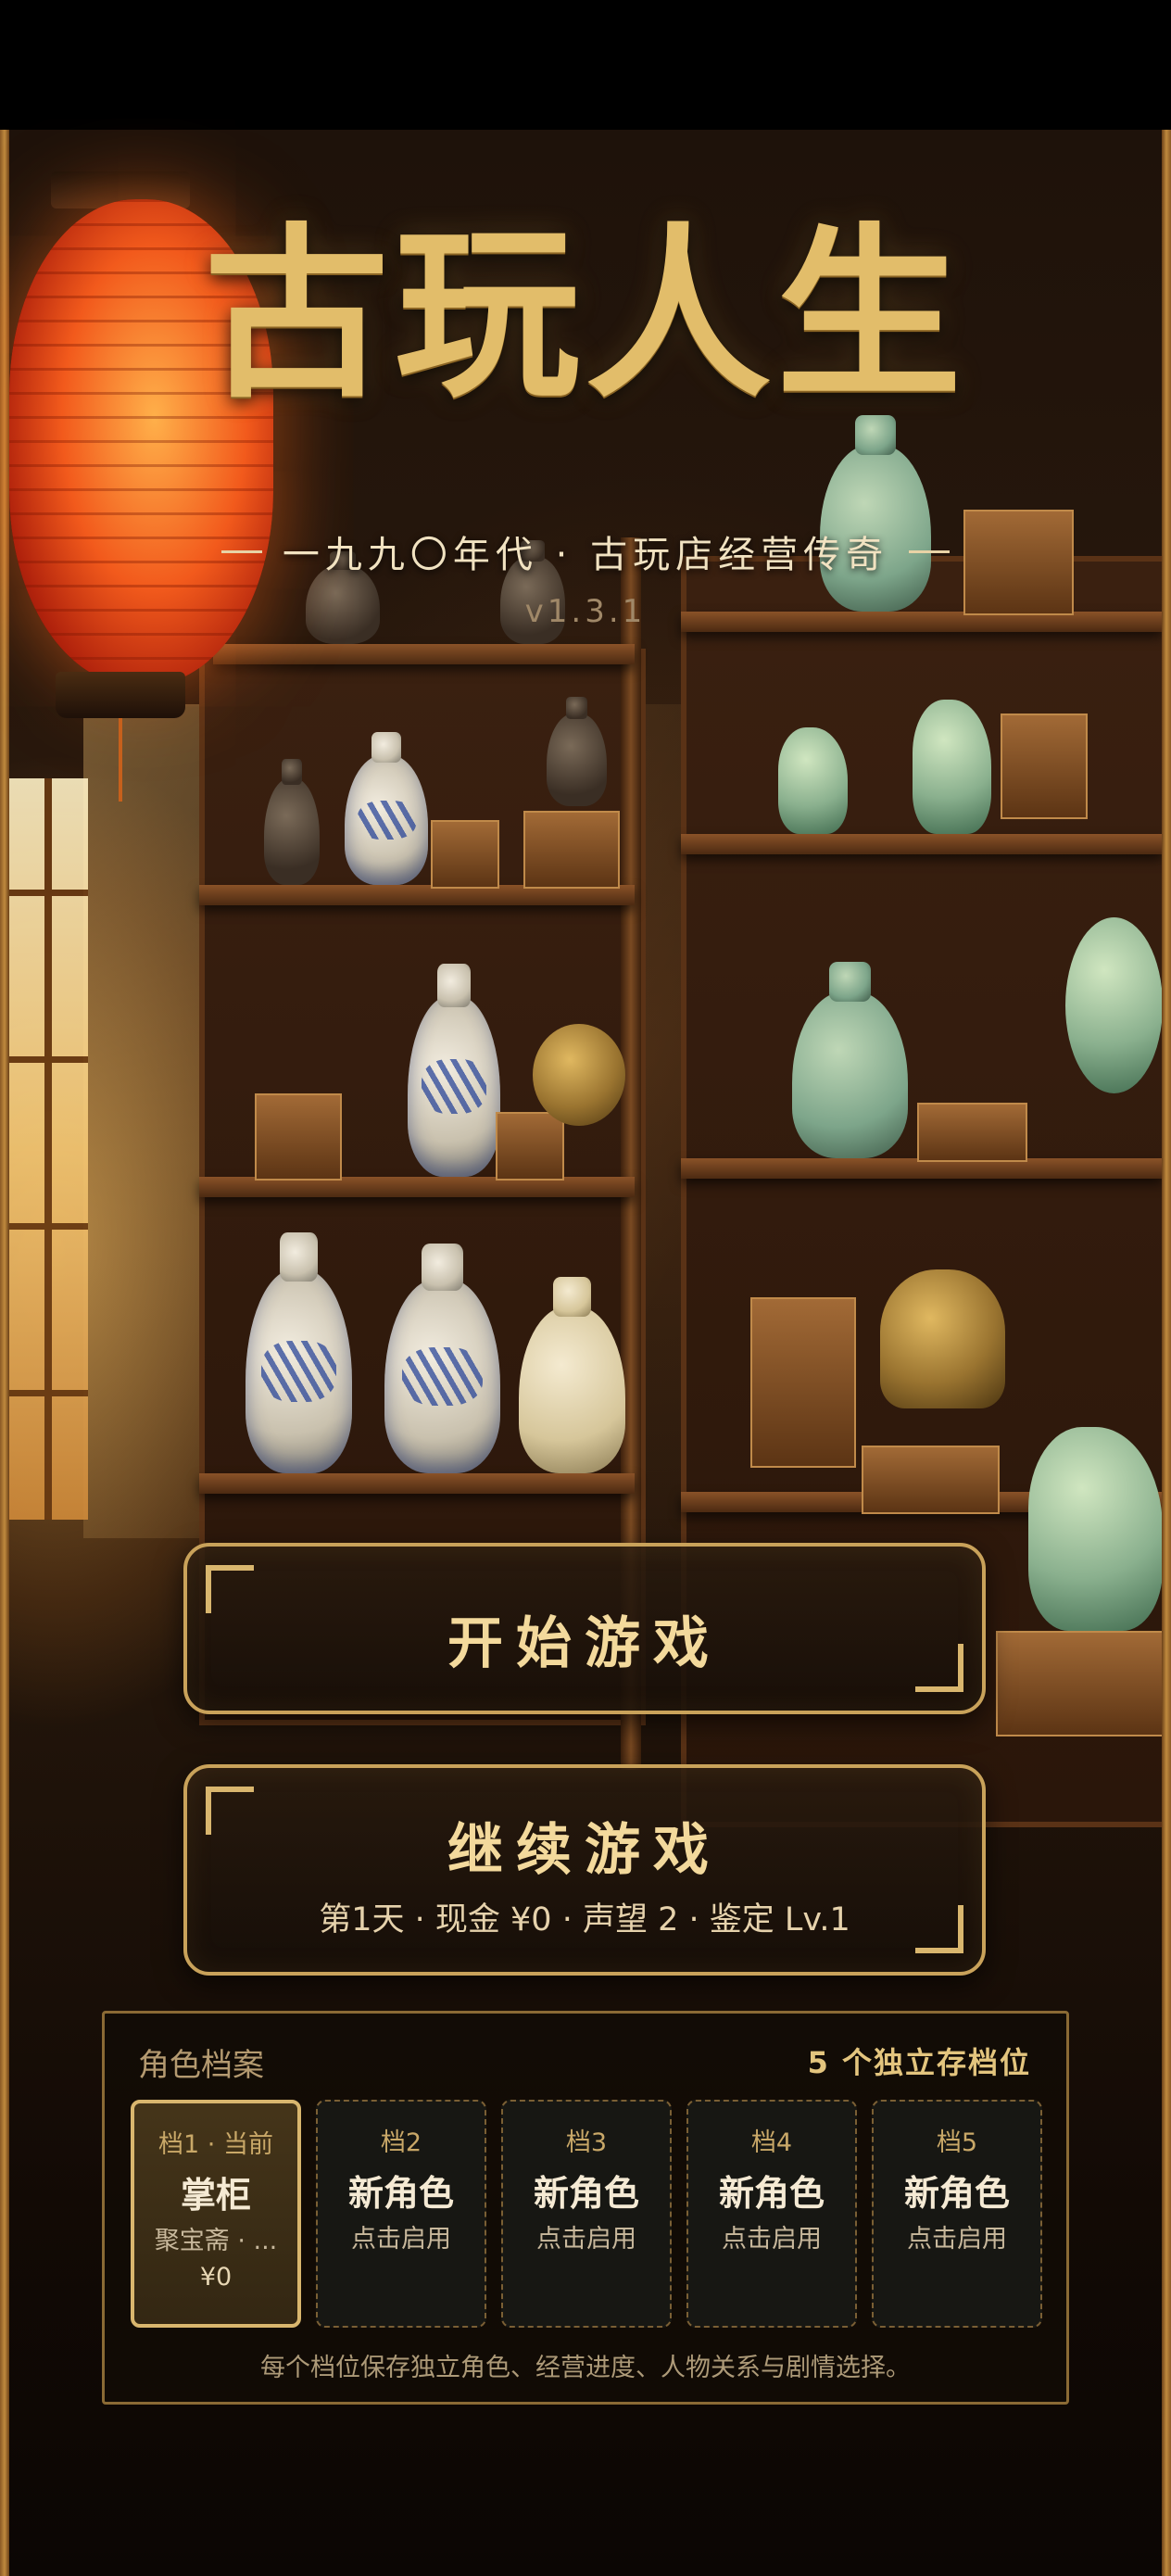  I want to click on save-slot-3: 档3 新角色 点击启用, so click(587, 2214).